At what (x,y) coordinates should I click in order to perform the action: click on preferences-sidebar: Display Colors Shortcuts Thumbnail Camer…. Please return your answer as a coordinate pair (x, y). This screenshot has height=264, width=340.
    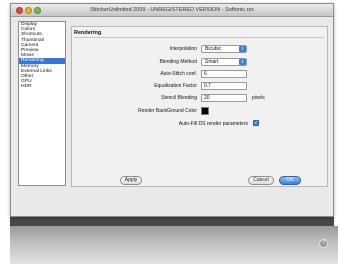
    Looking at the image, I should click on (42, 103).